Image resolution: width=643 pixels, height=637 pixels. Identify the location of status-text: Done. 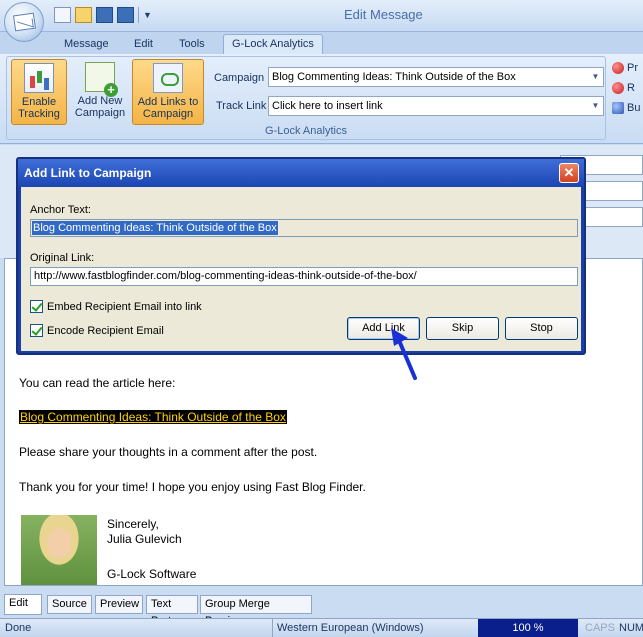
(18, 628).